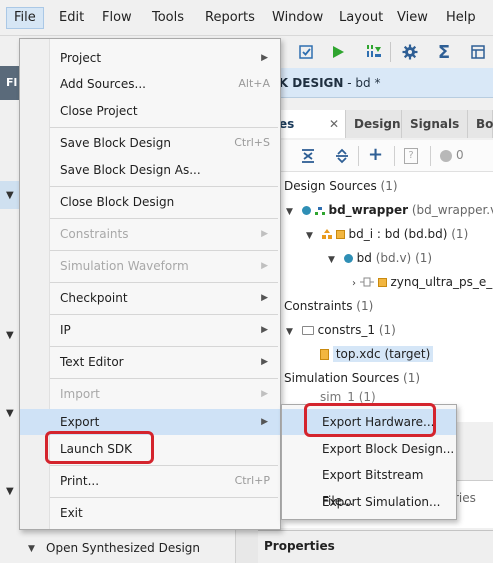  I want to click on tree-bd: ▼ bd (bd.v) (1), so click(380, 258).